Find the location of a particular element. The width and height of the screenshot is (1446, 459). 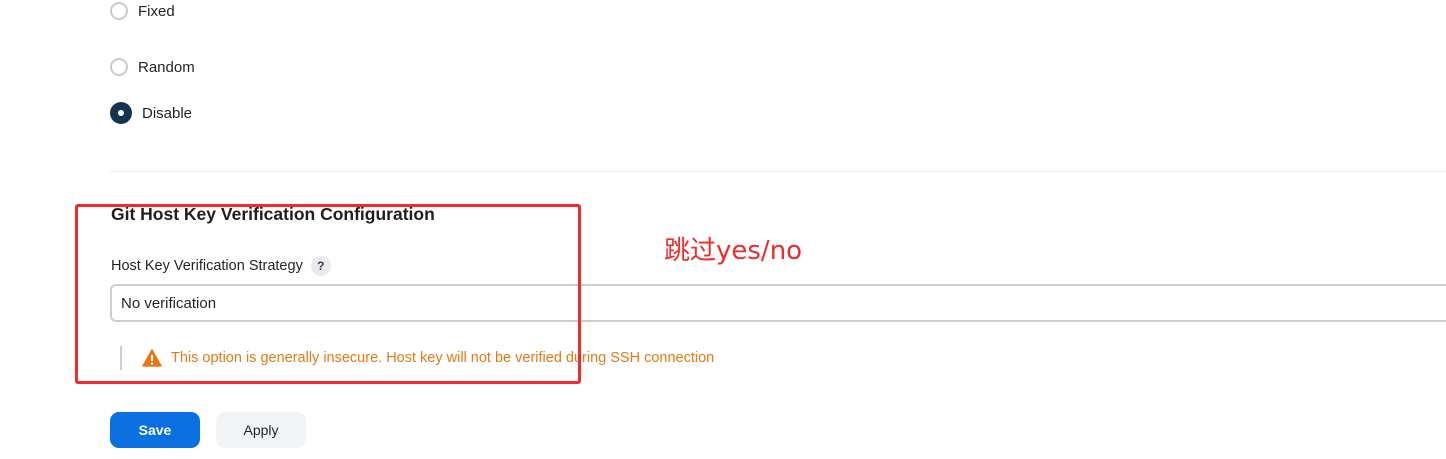

radio-label-fixed: Fixed is located at coordinates (156, 11).